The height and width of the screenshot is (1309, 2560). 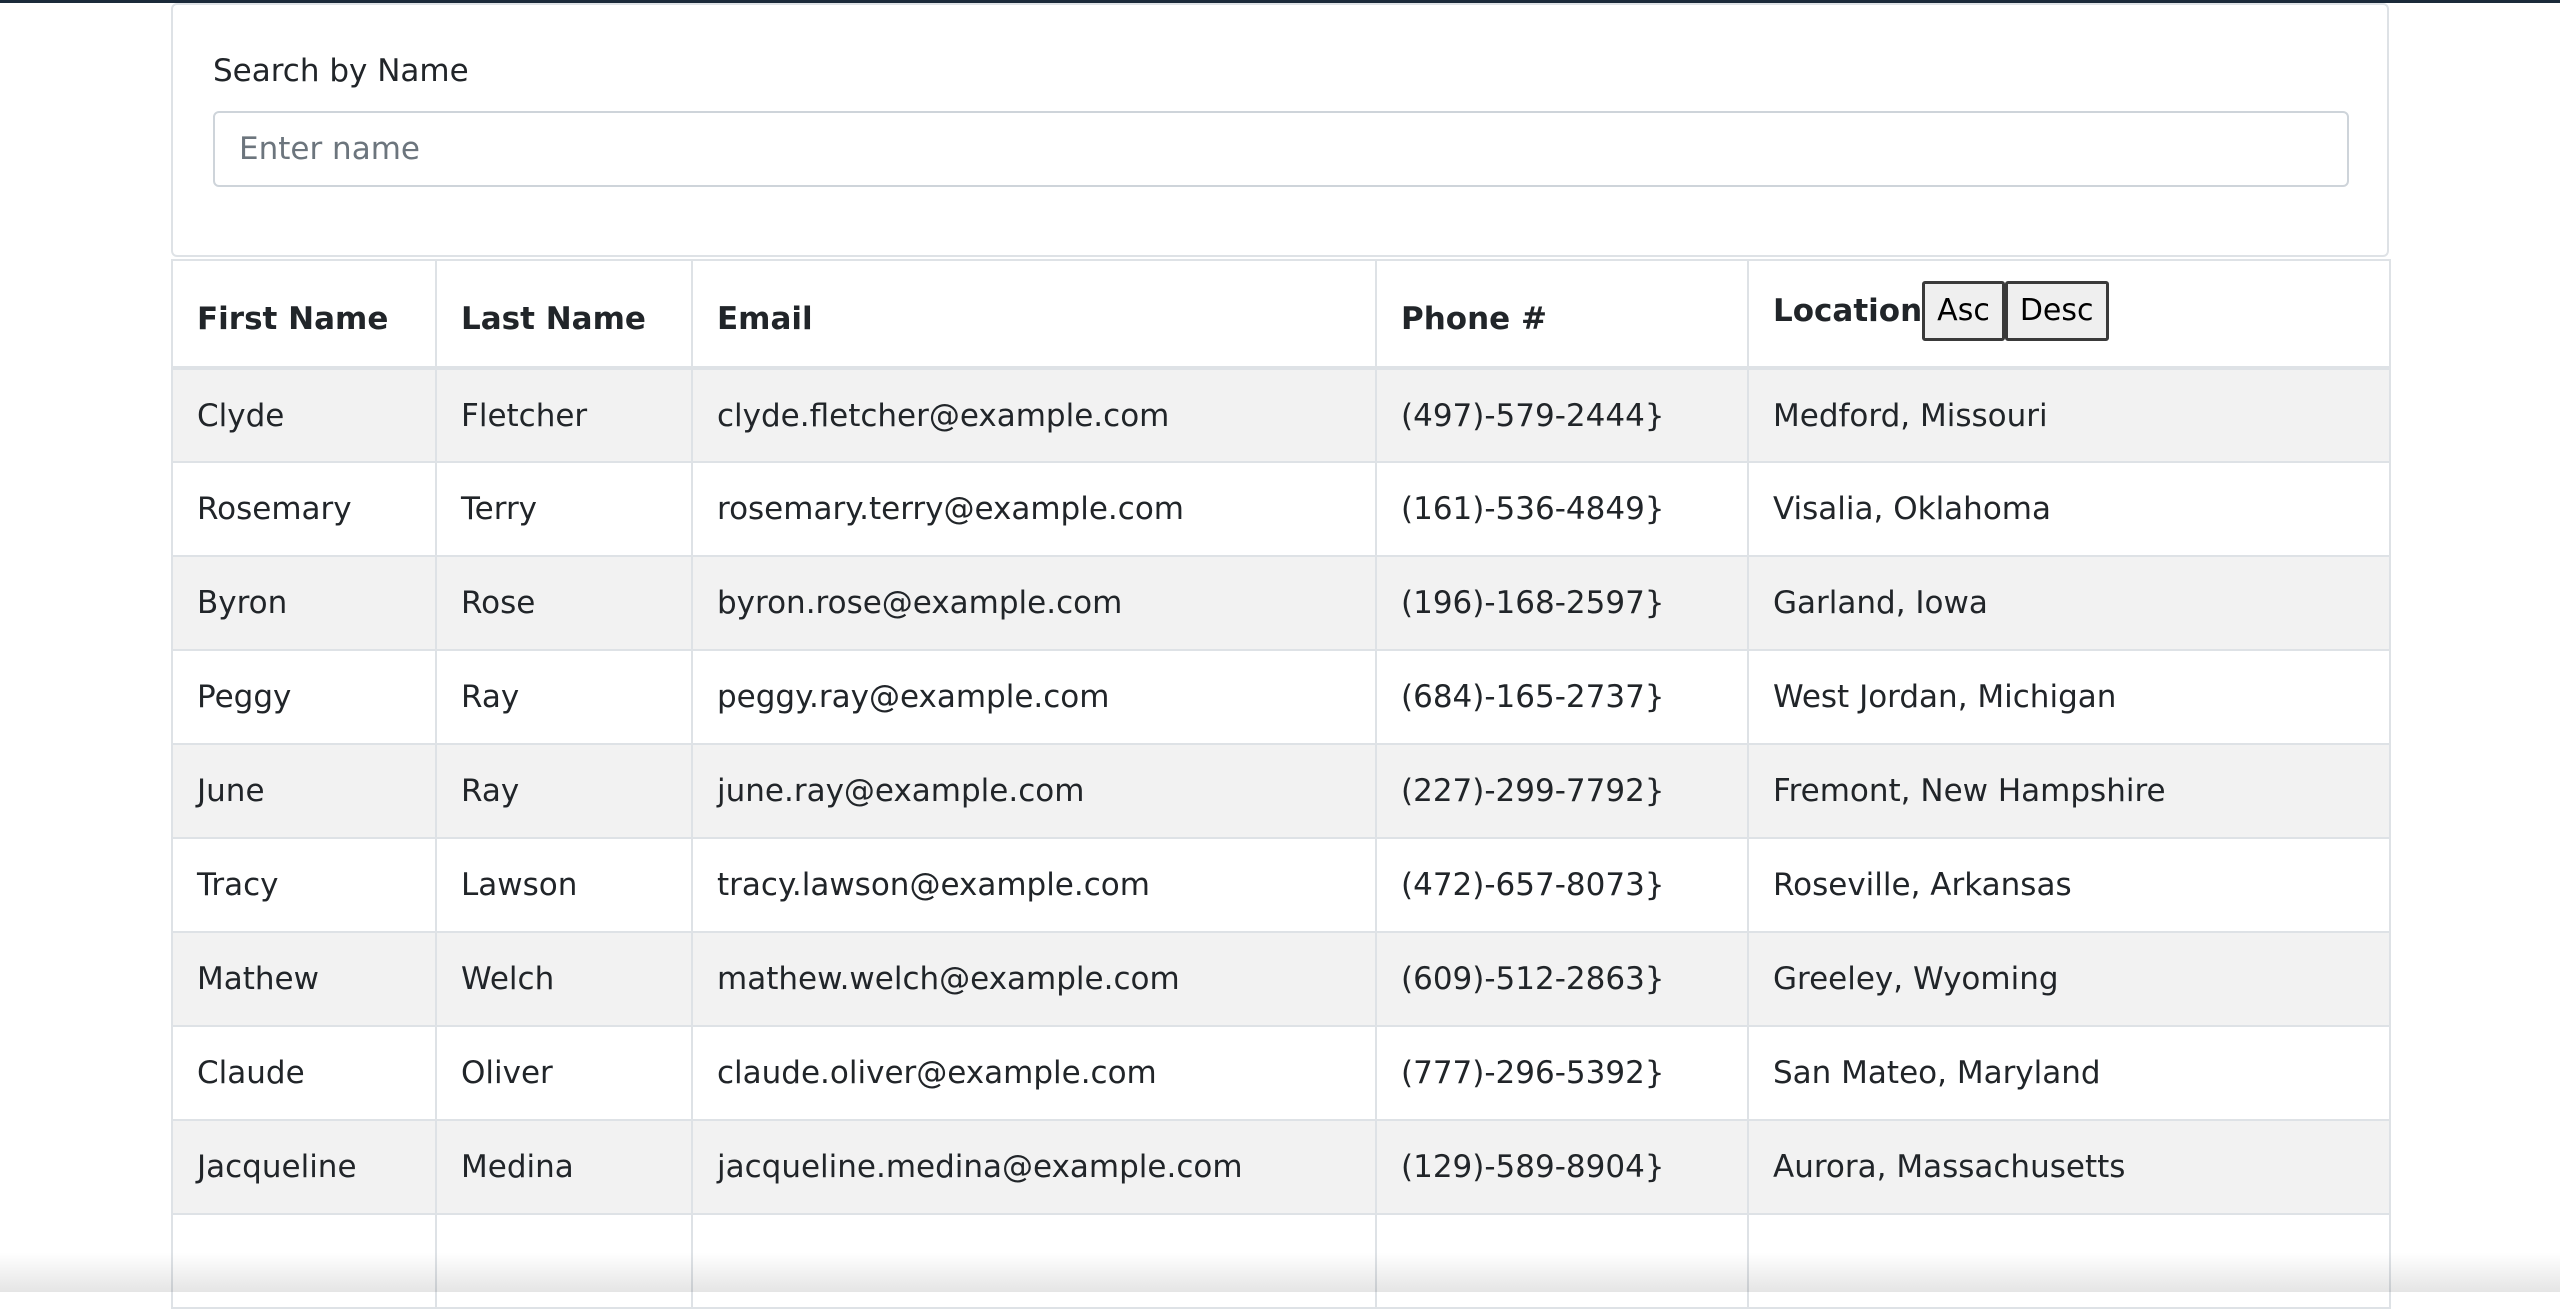 What do you see at coordinates (2069, 1167) in the screenshot?
I see `cell-location: Aurora, Massachusetts` at bounding box center [2069, 1167].